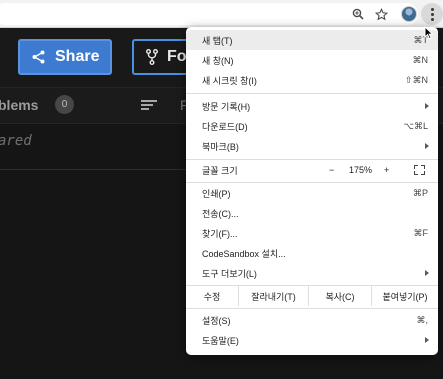  I want to click on menu-item-label: 도구 더보기(L), so click(229, 273).